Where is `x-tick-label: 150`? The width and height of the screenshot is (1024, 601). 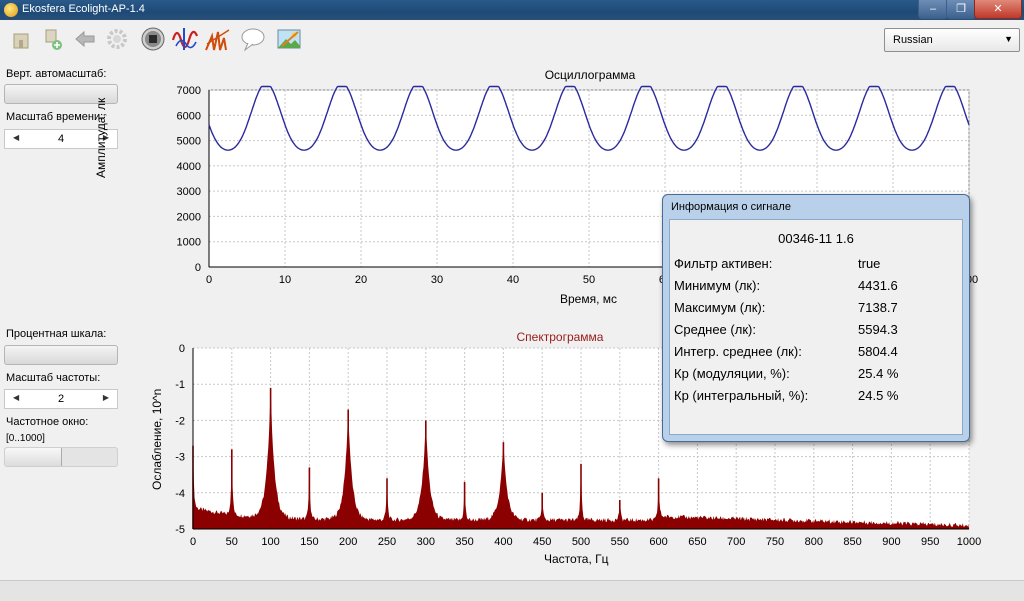 x-tick-label: 150 is located at coordinates (309, 542).